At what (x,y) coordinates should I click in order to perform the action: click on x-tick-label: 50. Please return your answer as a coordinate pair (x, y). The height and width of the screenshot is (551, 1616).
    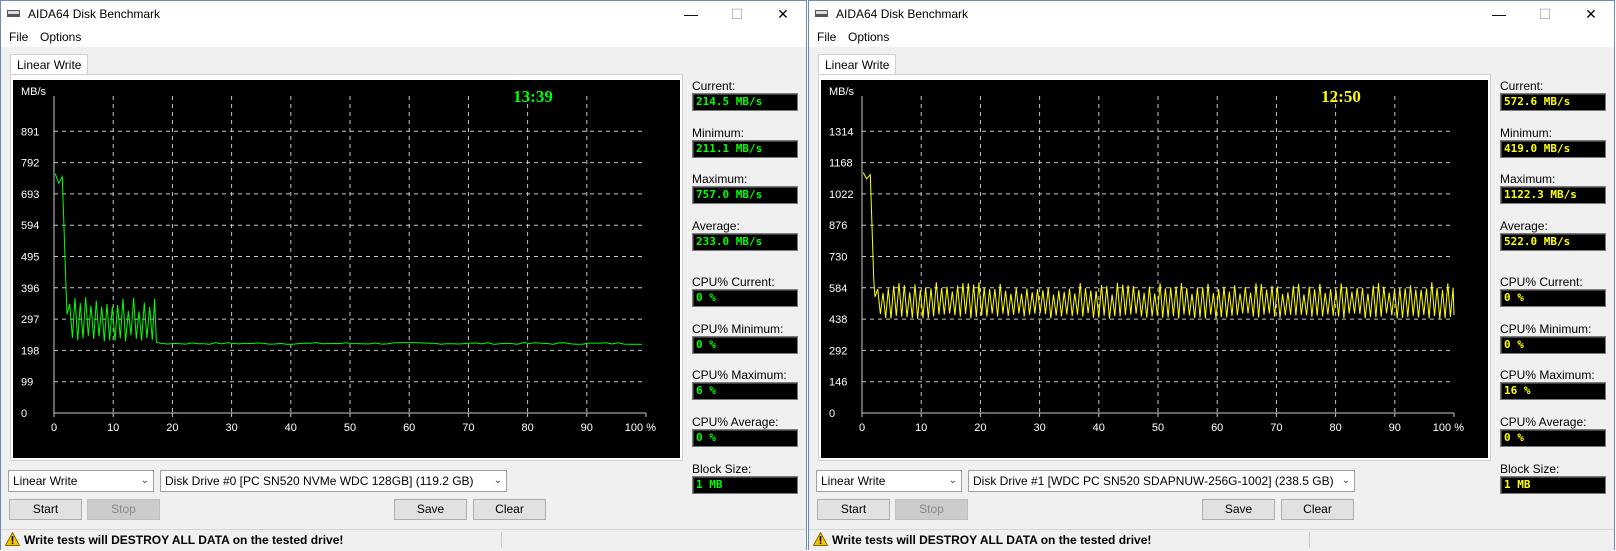
    Looking at the image, I should click on (350, 428).